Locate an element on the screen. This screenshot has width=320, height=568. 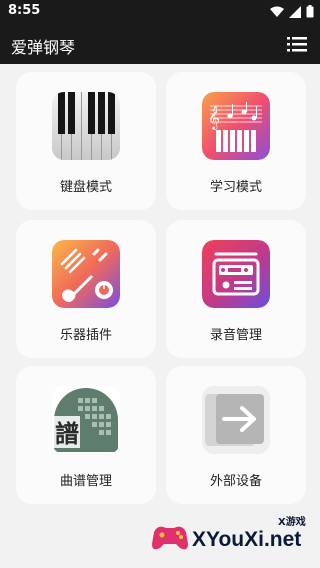
status-icons is located at coordinates (292, 11).